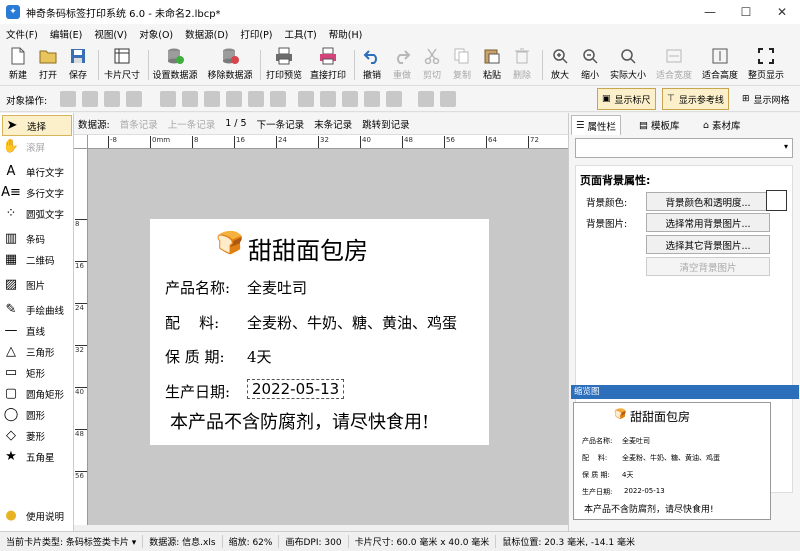 The width and height of the screenshot is (800, 551). Describe the element at coordinates (352, 322) in the screenshot. I see `label-ingredients-value: 全麦粉、牛奶、糖、黄油、鸡蛋` at that location.